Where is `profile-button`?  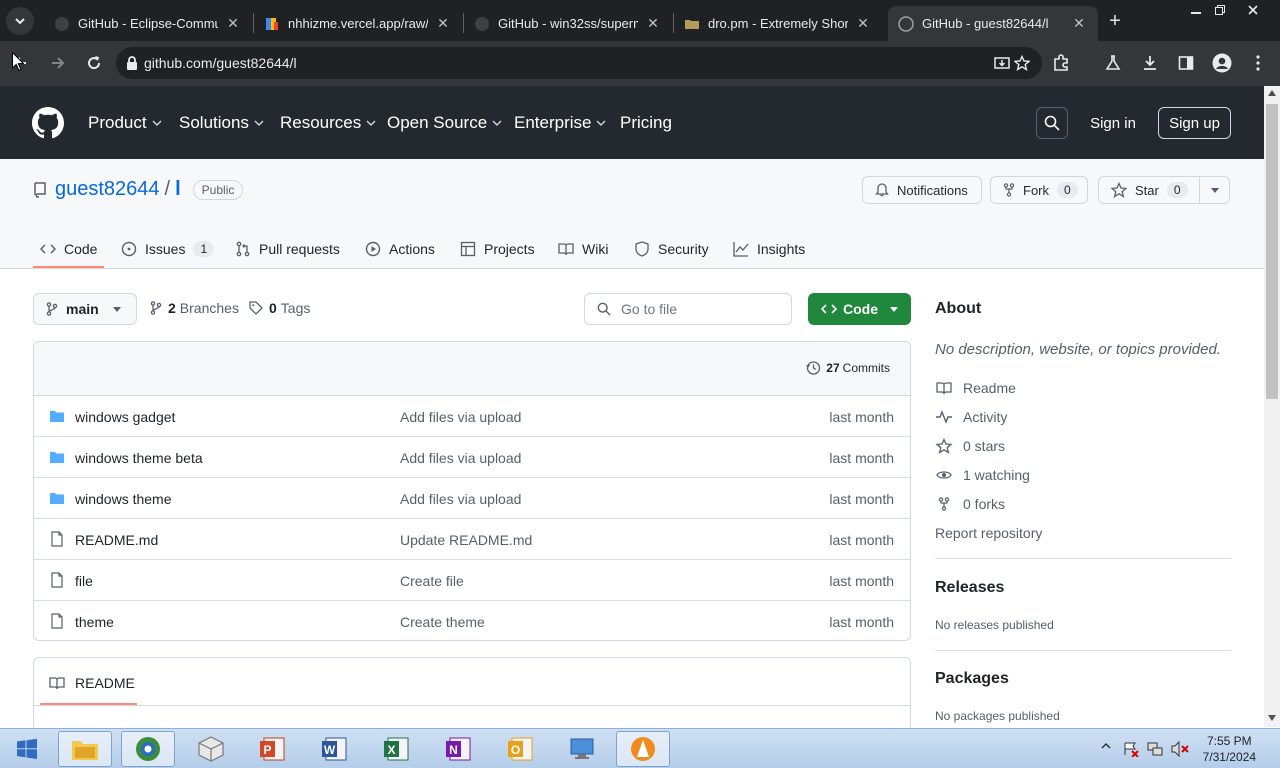 profile-button is located at coordinates (1222, 63).